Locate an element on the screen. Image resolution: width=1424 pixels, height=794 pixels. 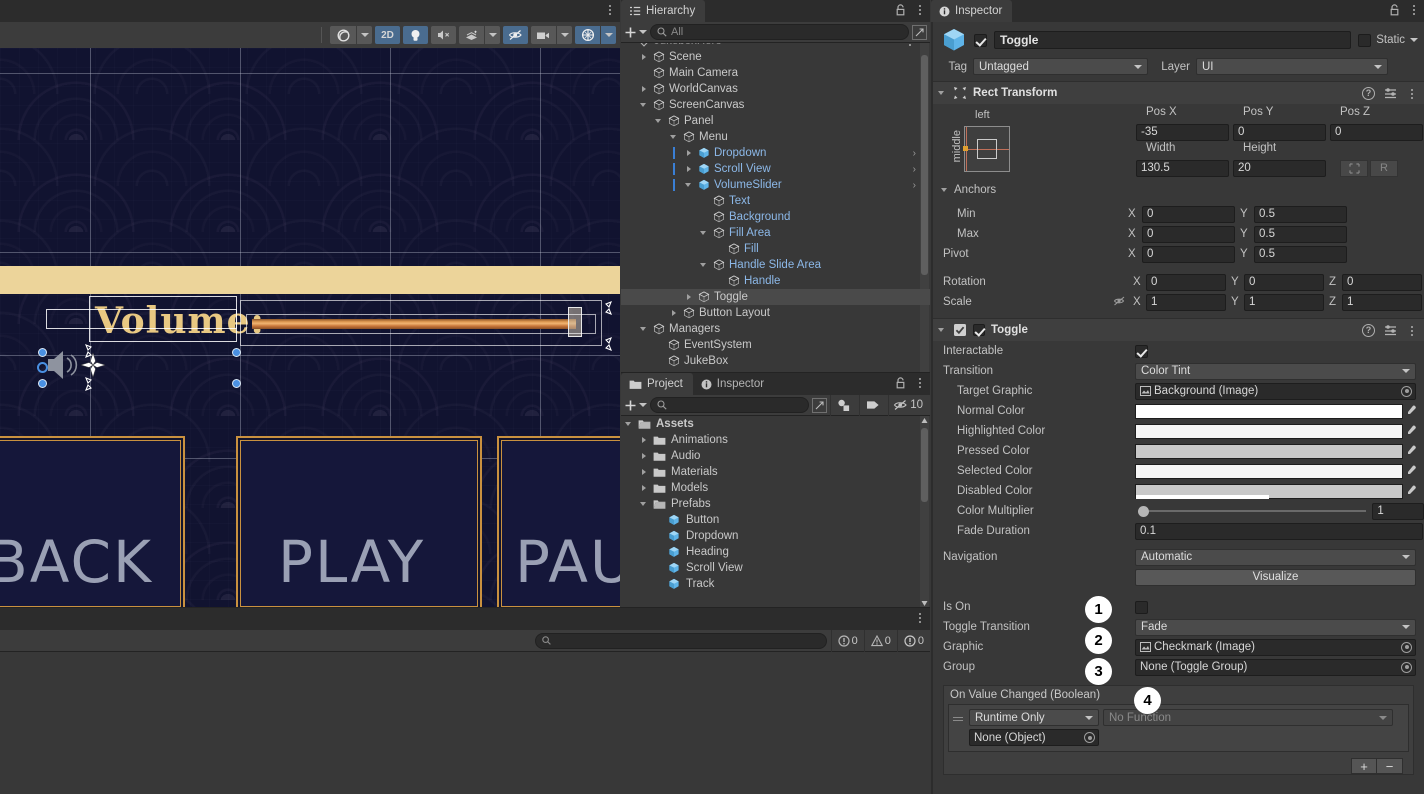
toggle-transition-dropdown: Fade is located at coordinates (1275, 627).